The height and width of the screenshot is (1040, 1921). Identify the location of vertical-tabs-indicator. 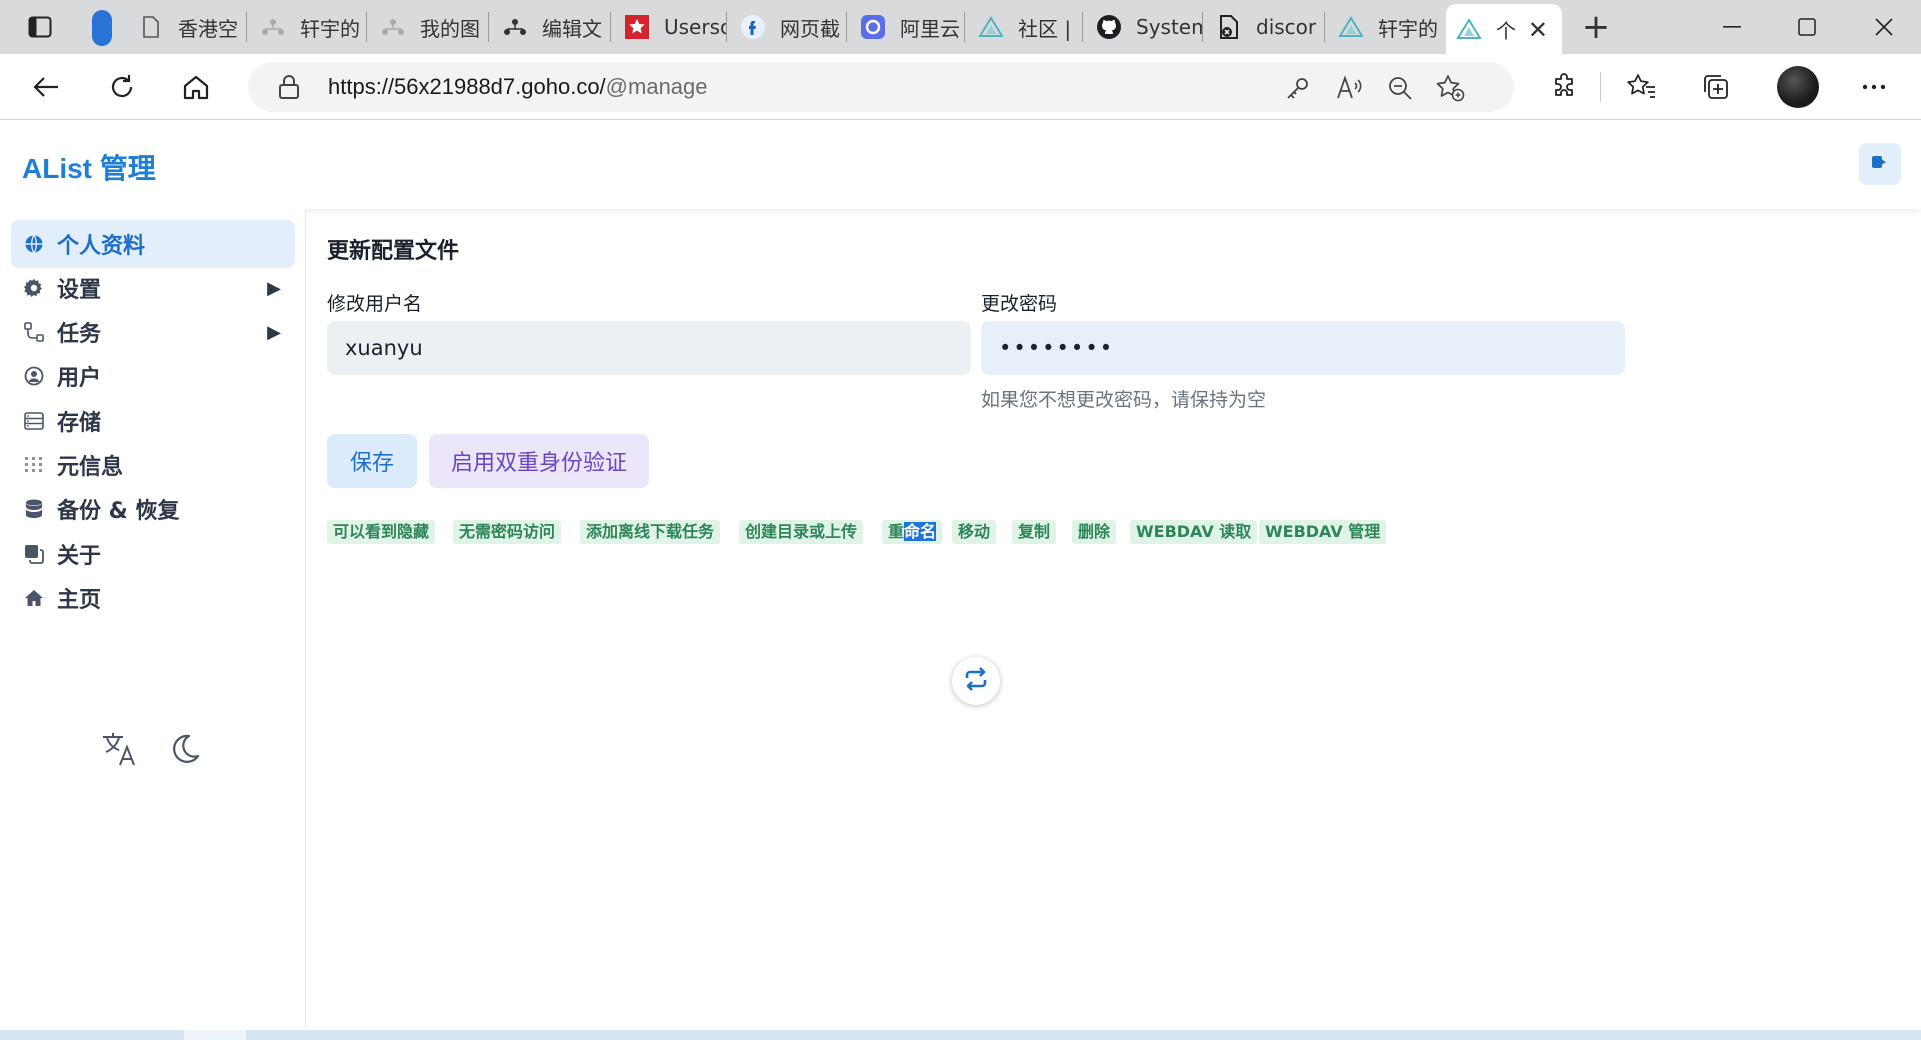
(102, 28).